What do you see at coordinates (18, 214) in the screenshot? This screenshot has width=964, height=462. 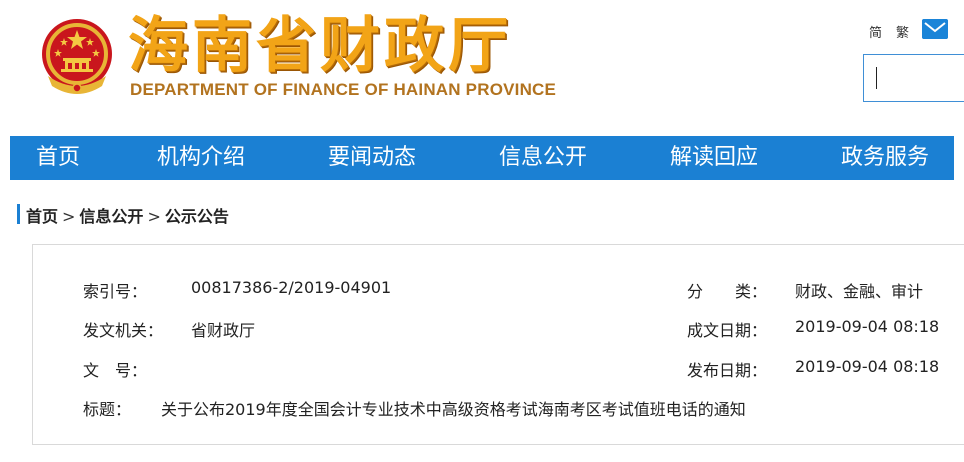 I see `breadcrumb-marker` at bounding box center [18, 214].